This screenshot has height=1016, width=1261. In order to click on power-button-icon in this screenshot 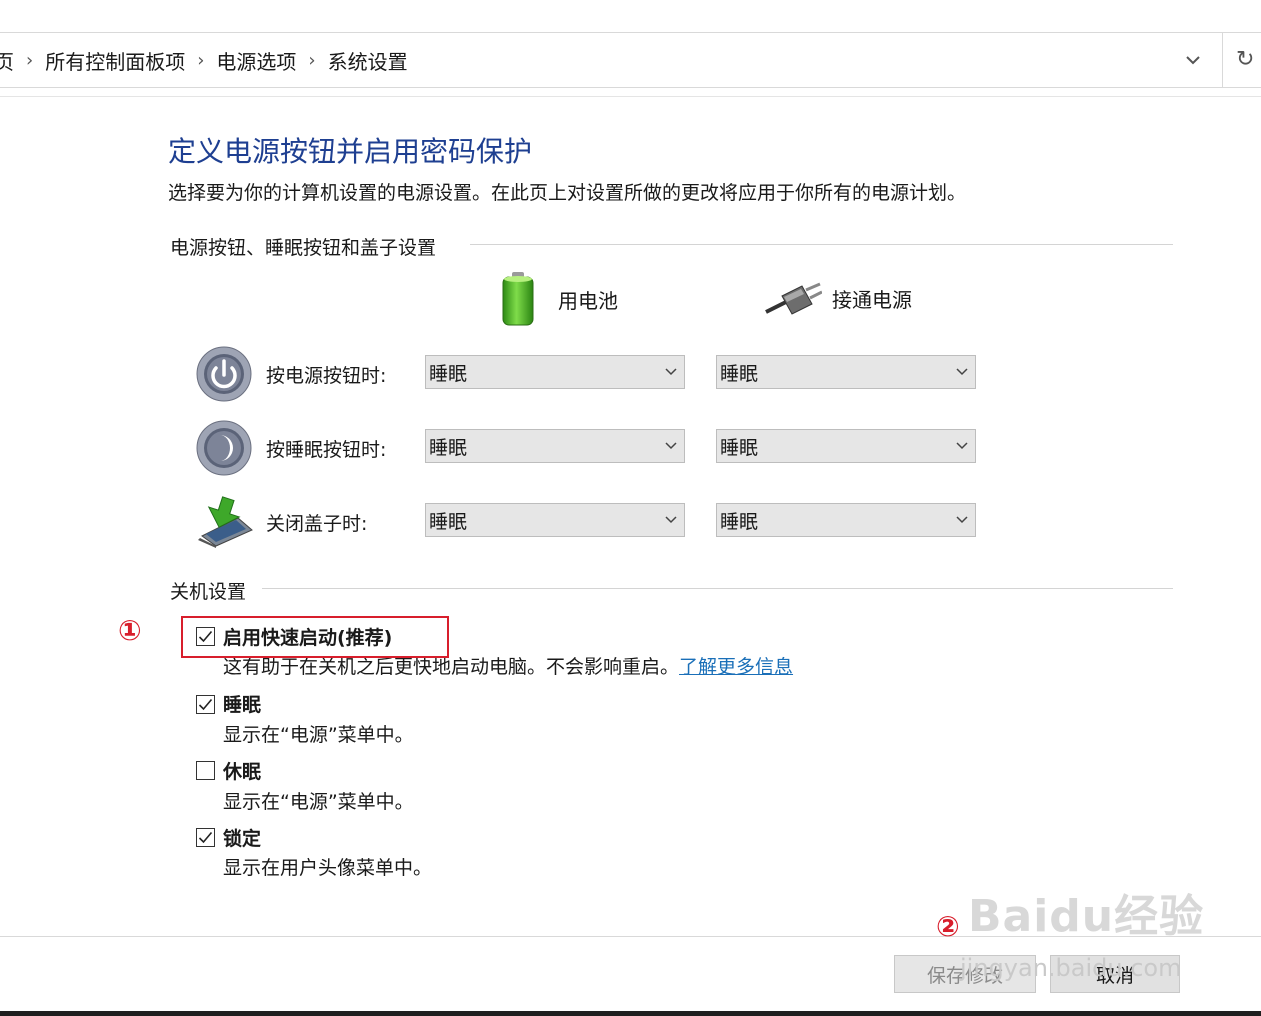, I will do `click(224, 374)`.